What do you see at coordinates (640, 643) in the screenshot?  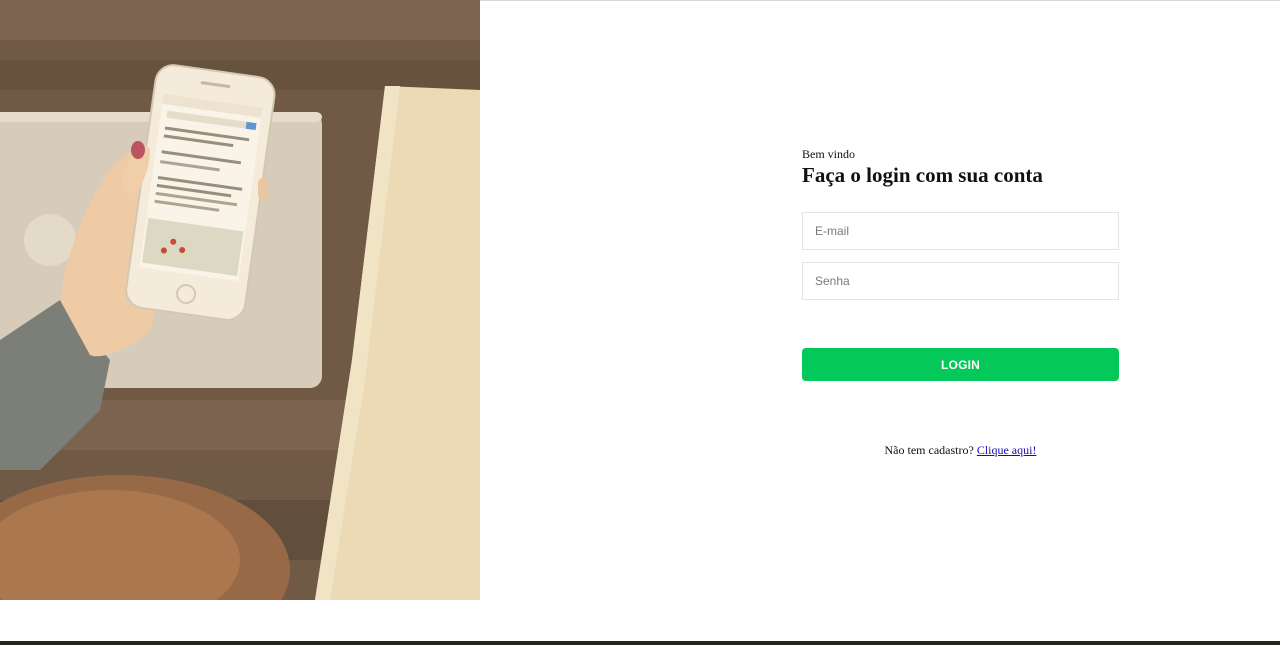 I see `footer-strip` at bounding box center [640, 643].